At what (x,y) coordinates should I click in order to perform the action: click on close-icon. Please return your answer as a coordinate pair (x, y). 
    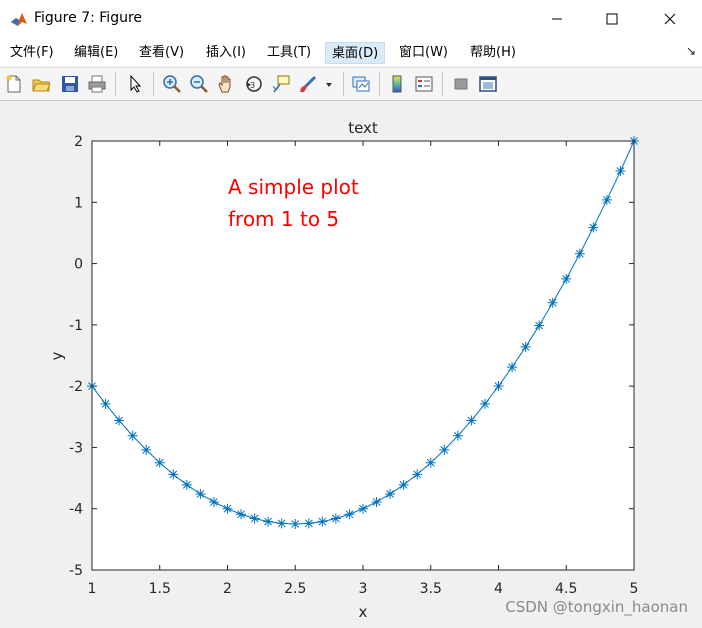
    Looking at the image, I should click on (670, 19).